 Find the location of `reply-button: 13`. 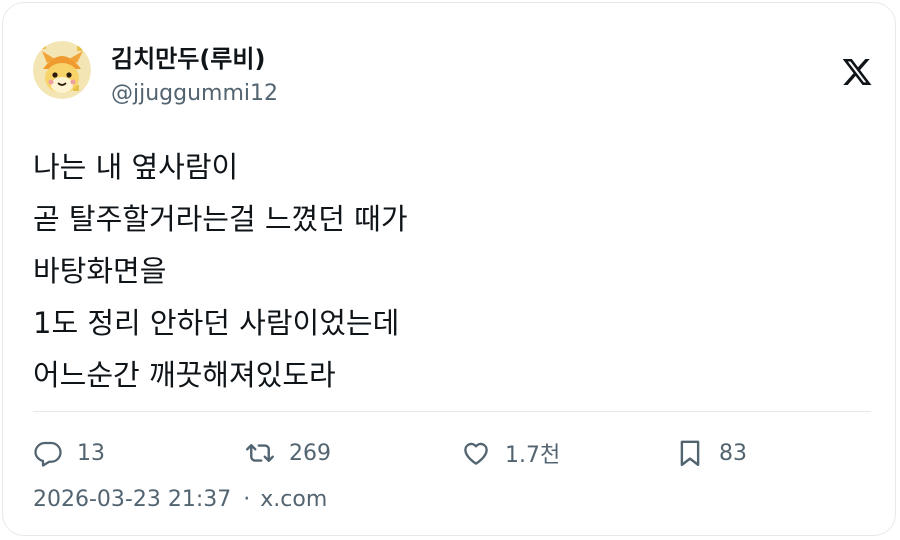

reply-button: 13 is located at coordinates (69, 453).